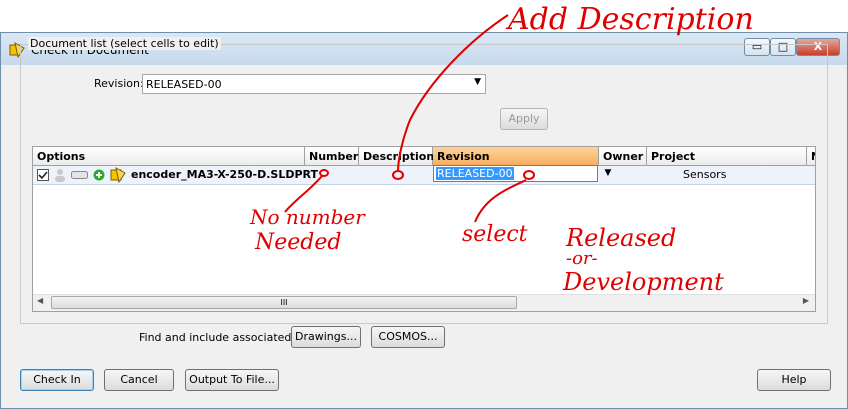  I want to click on annotation-no-number: No number, so click(307, 217).